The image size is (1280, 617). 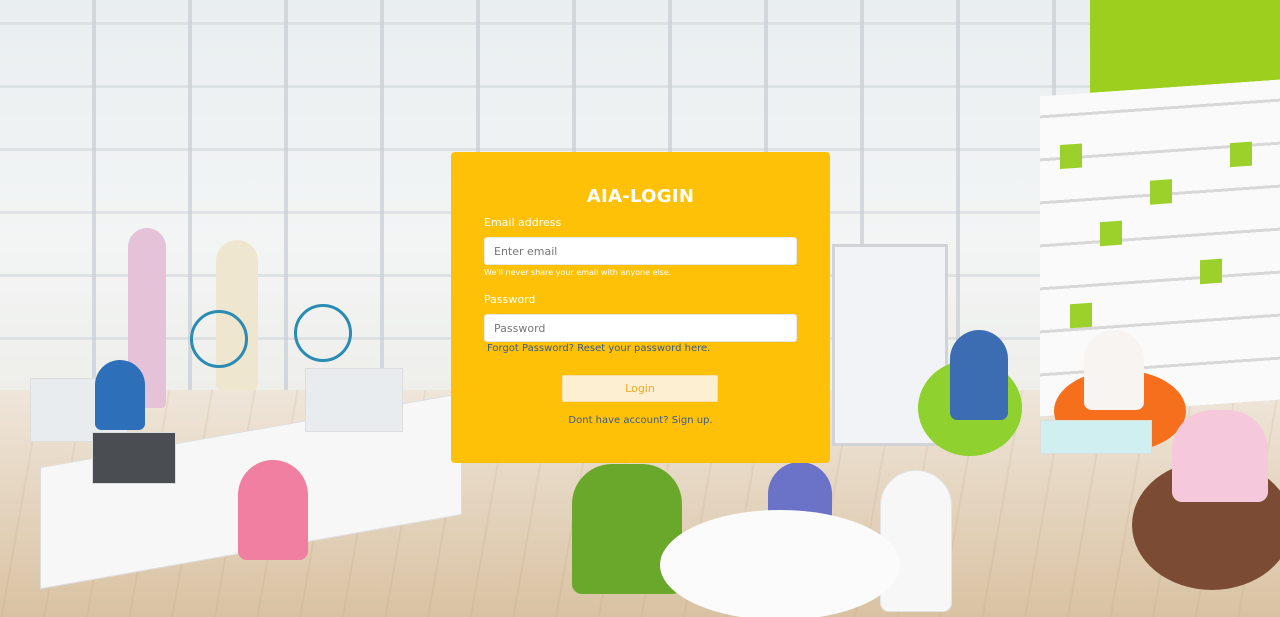 I want to click on signup-link: Dont have account? Sign up., so click(x=640, y=420).